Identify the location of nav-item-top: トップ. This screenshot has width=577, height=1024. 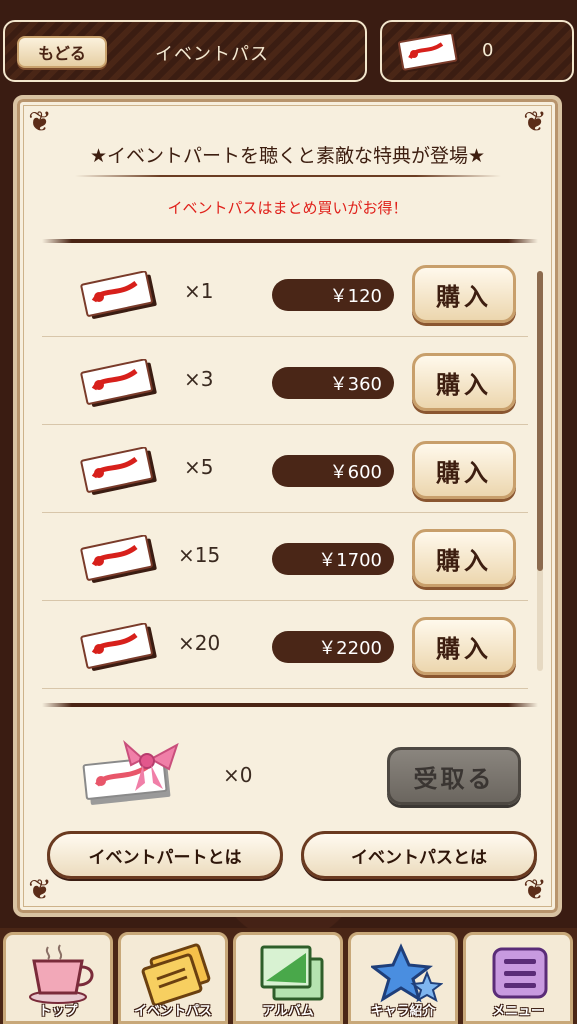
(58, 978).